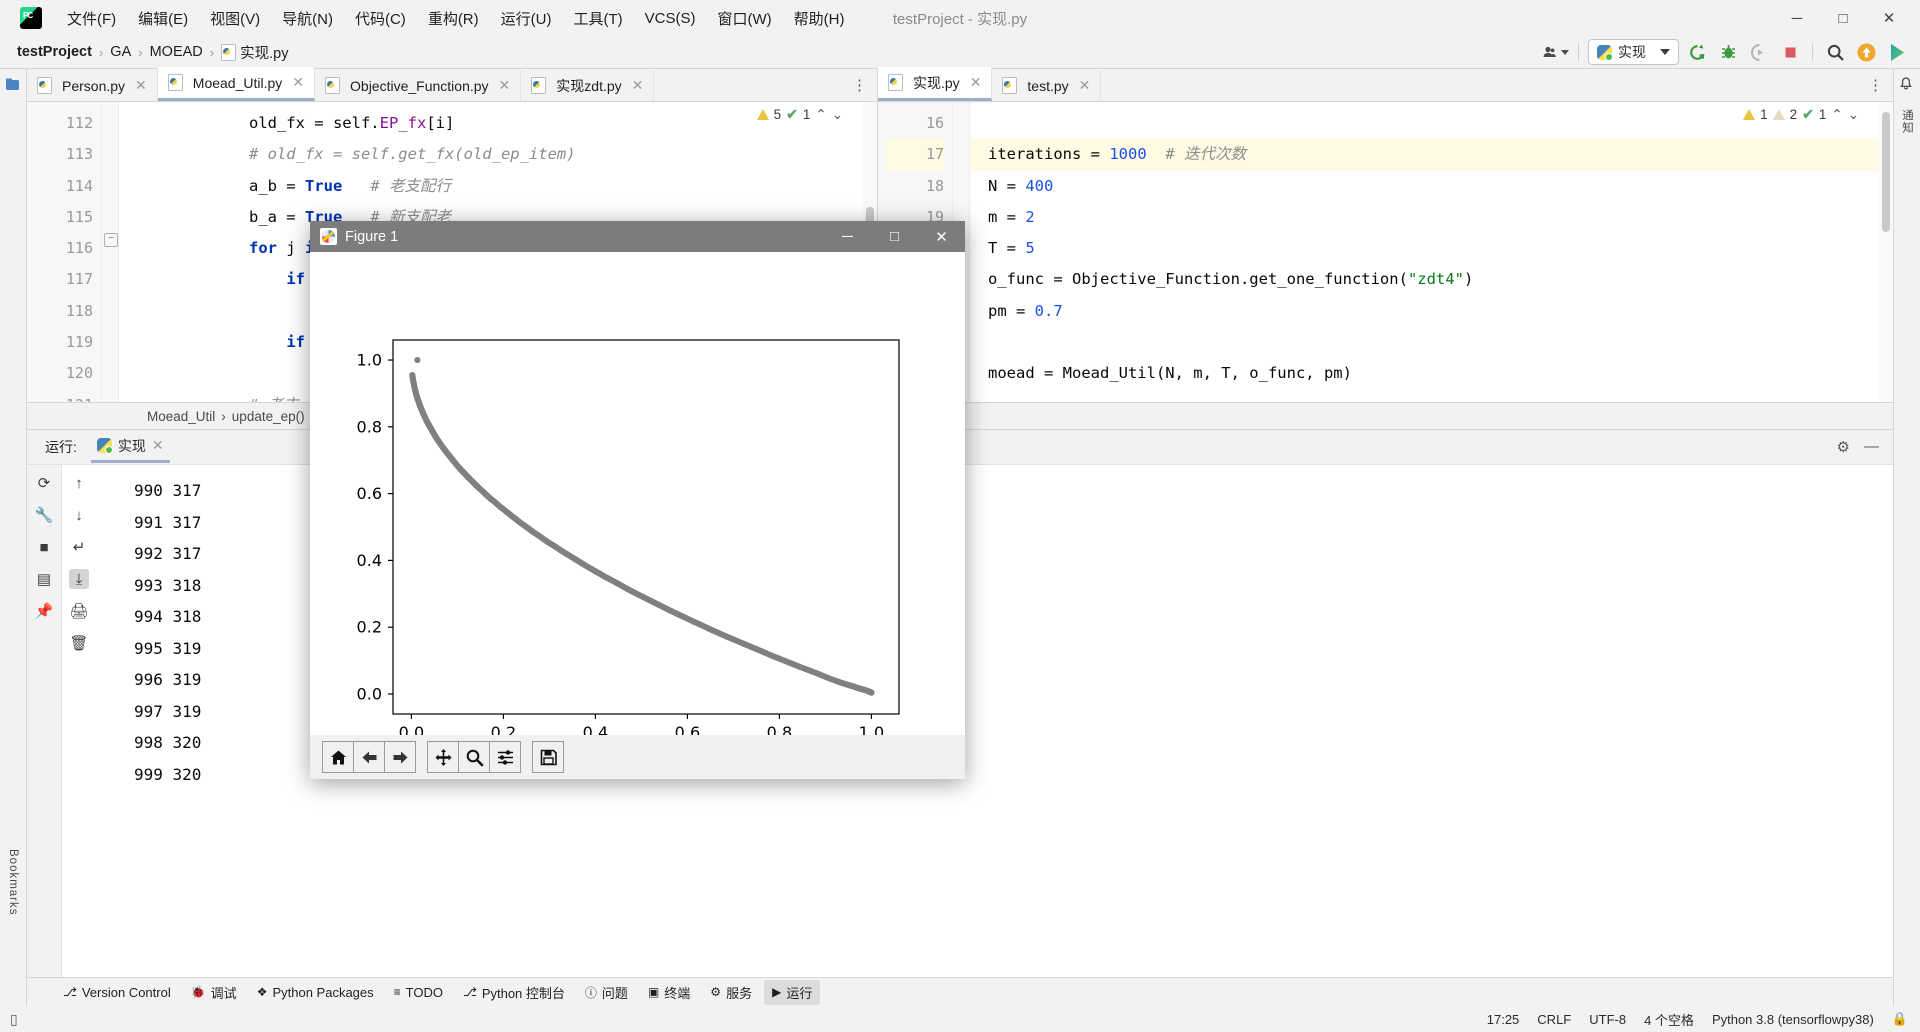 This screenshot has height=1032, width=1920. Describe the element at coordinates (1797, 18) in the screenshot. I see `minimize-button: ─` at that location.